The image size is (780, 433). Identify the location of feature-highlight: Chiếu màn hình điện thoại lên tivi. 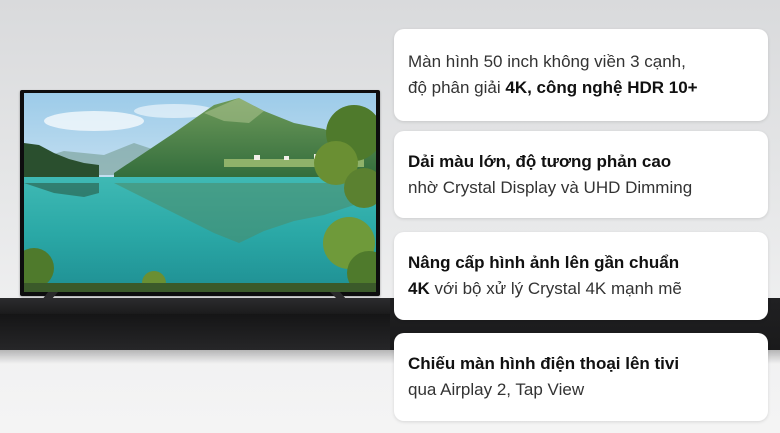
(544, 363).